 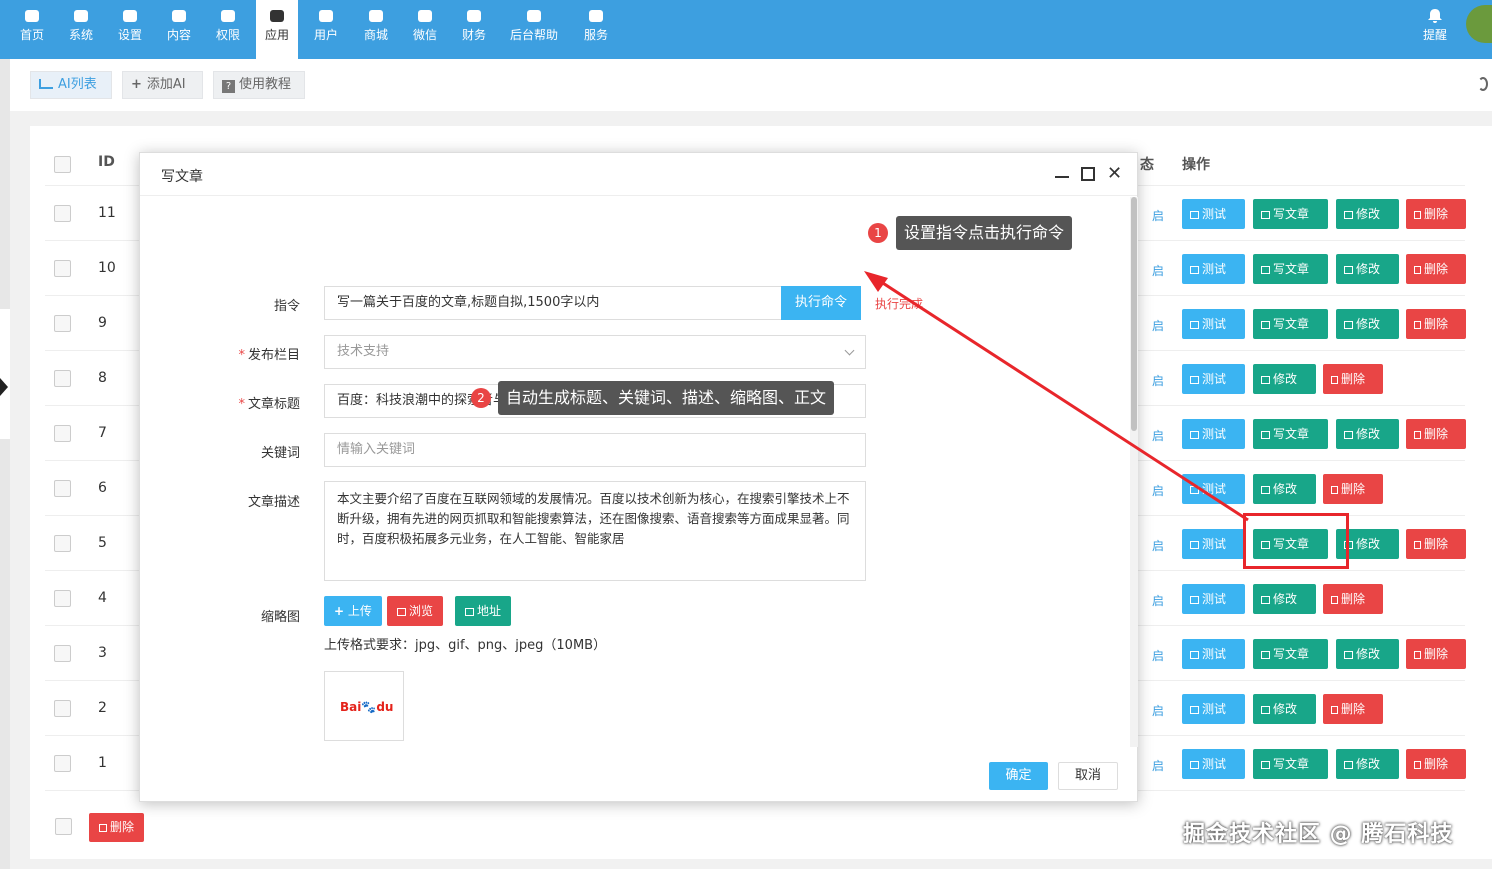 What do you see at coordinates (1318, 834) in the screenshot?
I see `watermark: 掘金技术社区 @ 腾石科技` at bounding box center [1318, 834].